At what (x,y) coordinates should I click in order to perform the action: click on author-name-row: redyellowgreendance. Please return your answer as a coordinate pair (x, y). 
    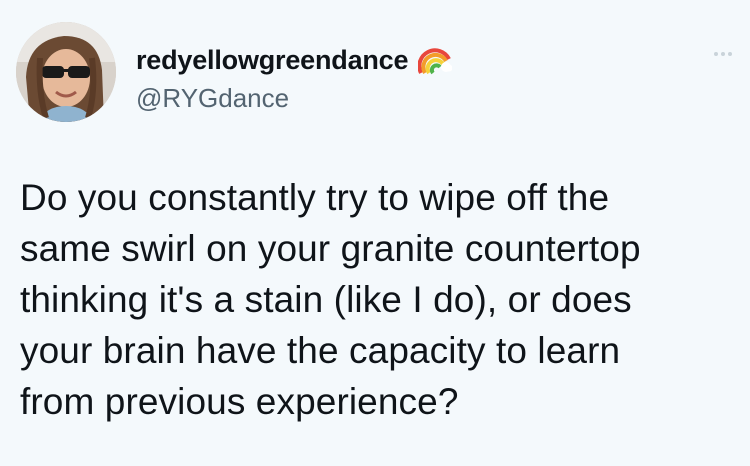
    Looking at the image, I should click on (294, 60).